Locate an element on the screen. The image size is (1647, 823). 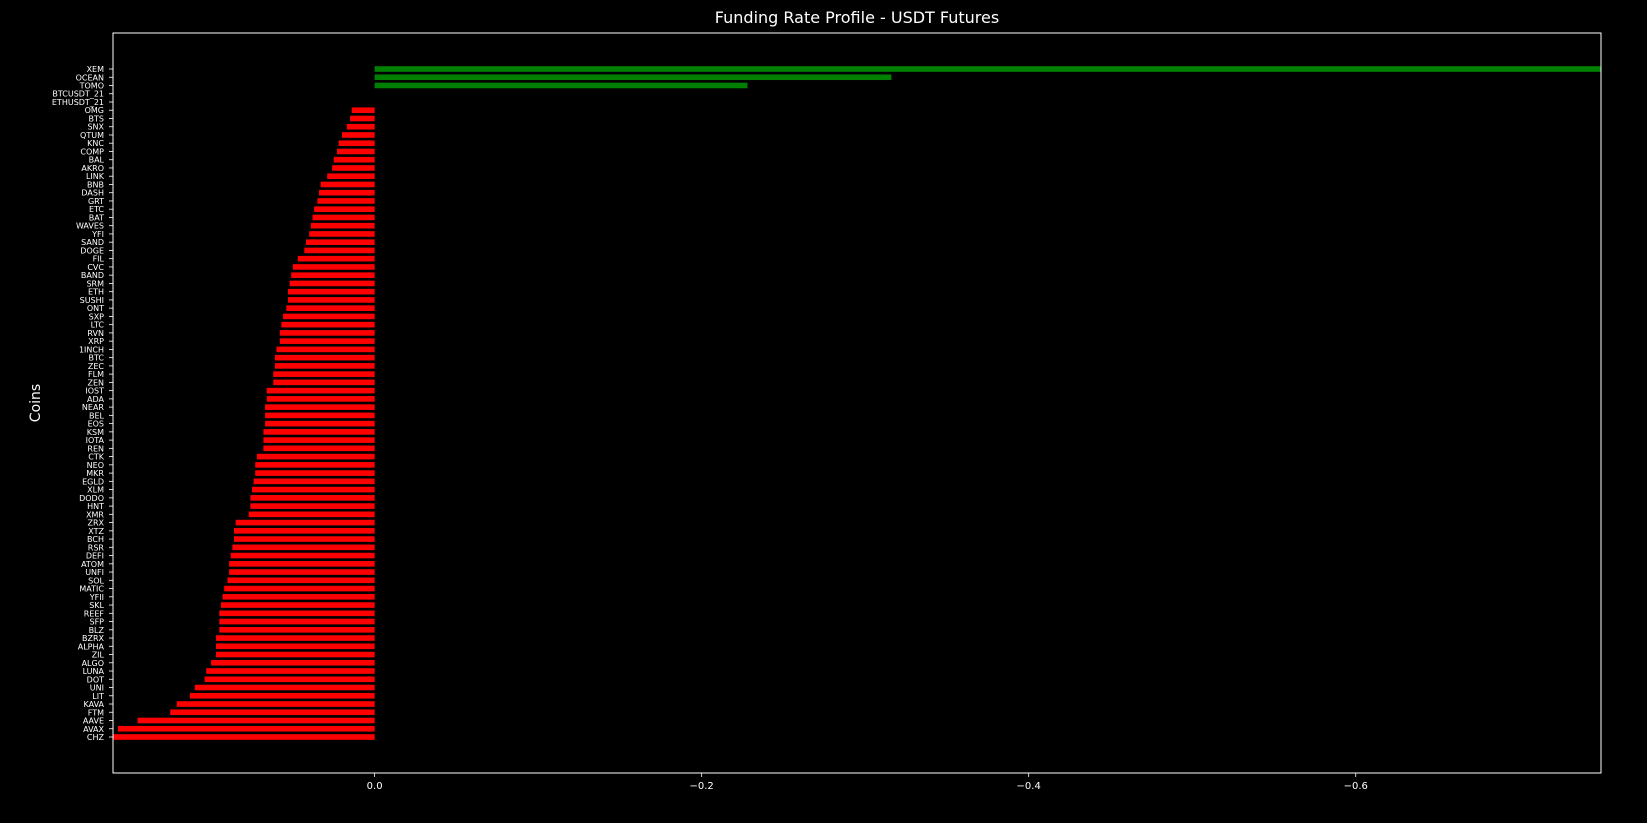
bar-comp is located at coordinates (356, 151).